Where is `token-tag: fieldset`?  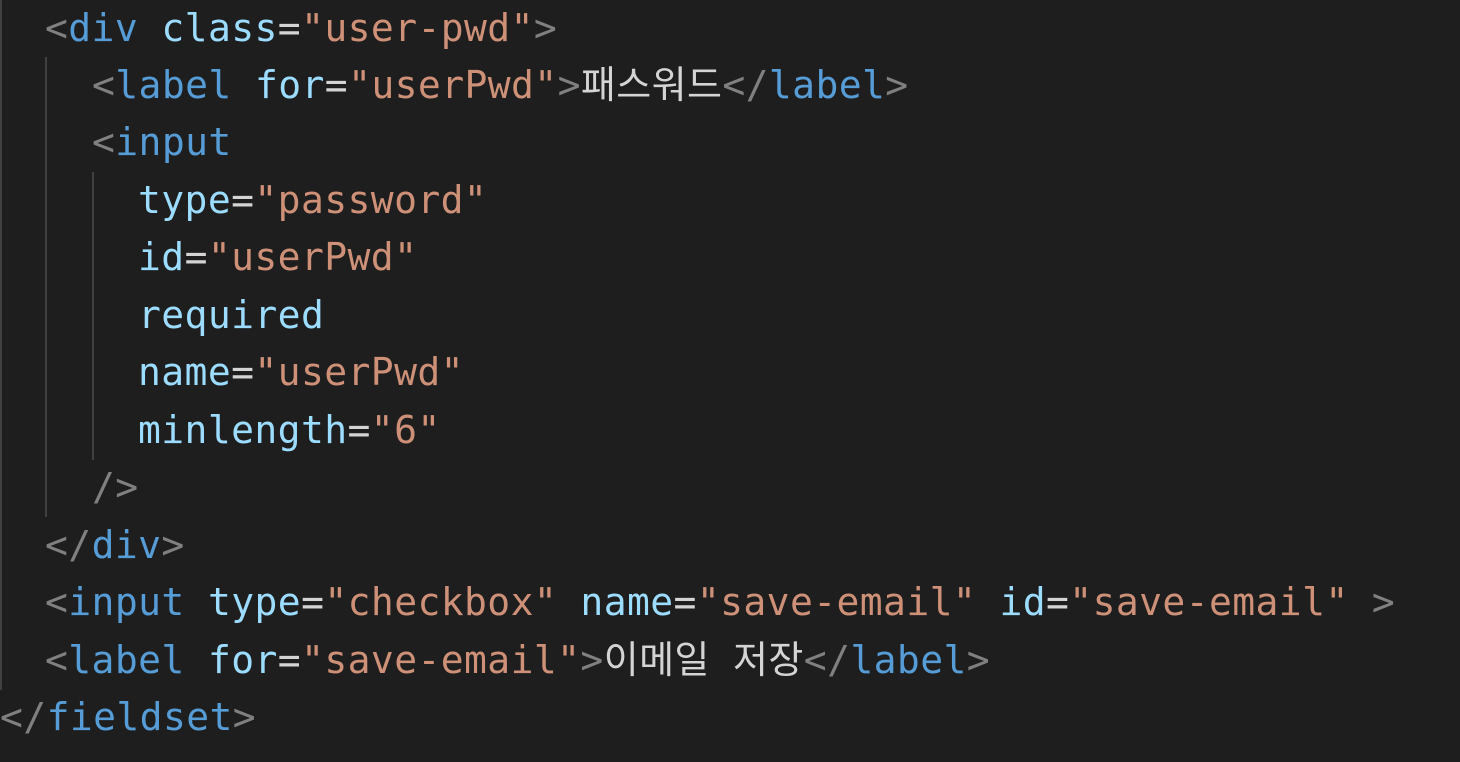 token-tag: fieldset is located at coordinates (139, 717).